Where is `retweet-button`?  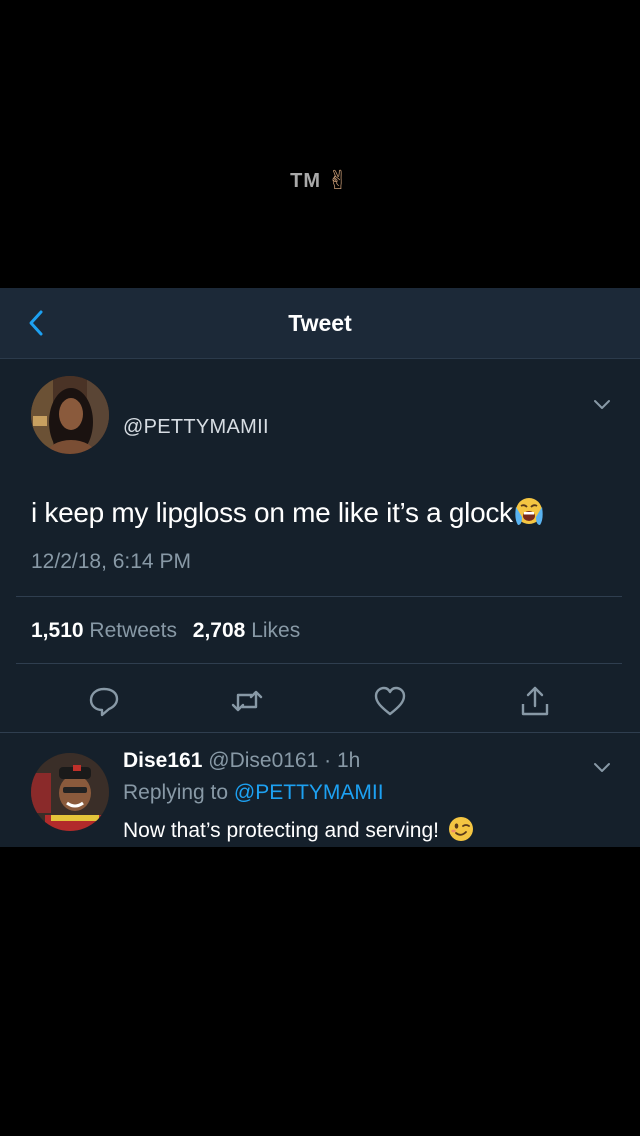 retweet-button is located at coordinates (247, 701).